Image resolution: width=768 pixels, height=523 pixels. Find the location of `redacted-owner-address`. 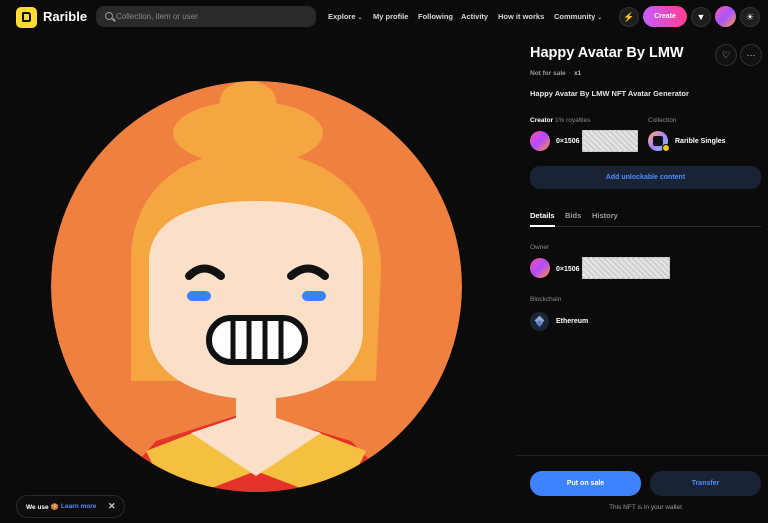

redacted-owner-address is located at coordinates (626, 268).